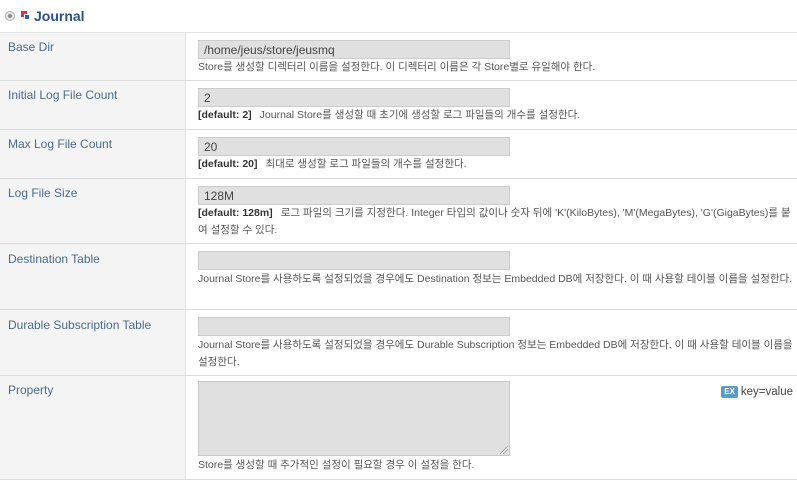 This screenshot has height=485, width=797. Describe the element at coordinates (26, 16) in the screenshot. I see `section-icon` at that location.